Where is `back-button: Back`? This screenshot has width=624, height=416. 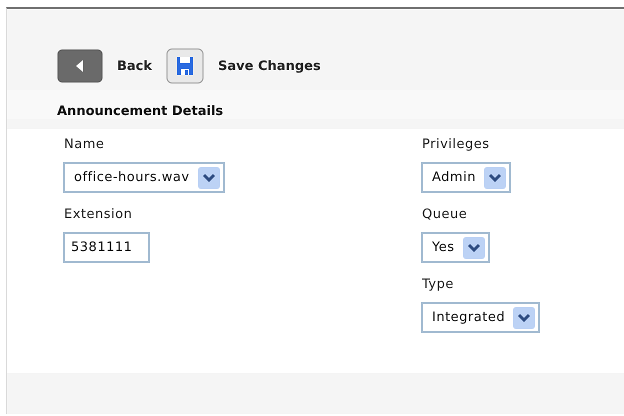 back-button: Back is located at coordinates (104, 66).